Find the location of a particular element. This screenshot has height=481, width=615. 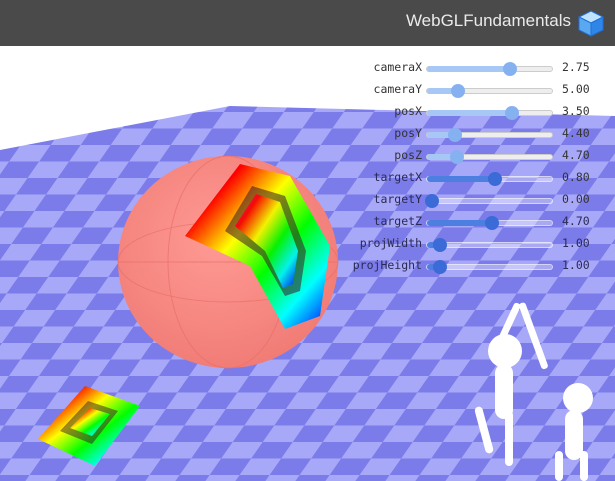

slider-label: cameraX is located at coordinates (397, 67).